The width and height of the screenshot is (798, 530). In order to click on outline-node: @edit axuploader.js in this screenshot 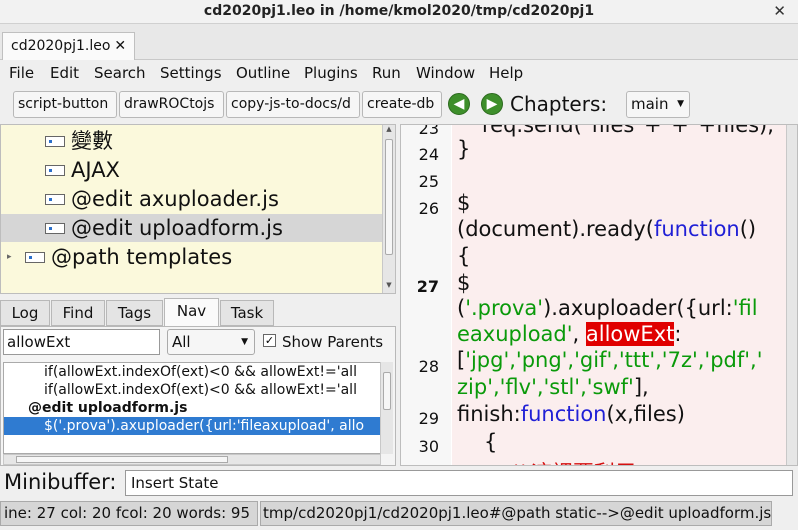, I will do `click(192, 199)`.